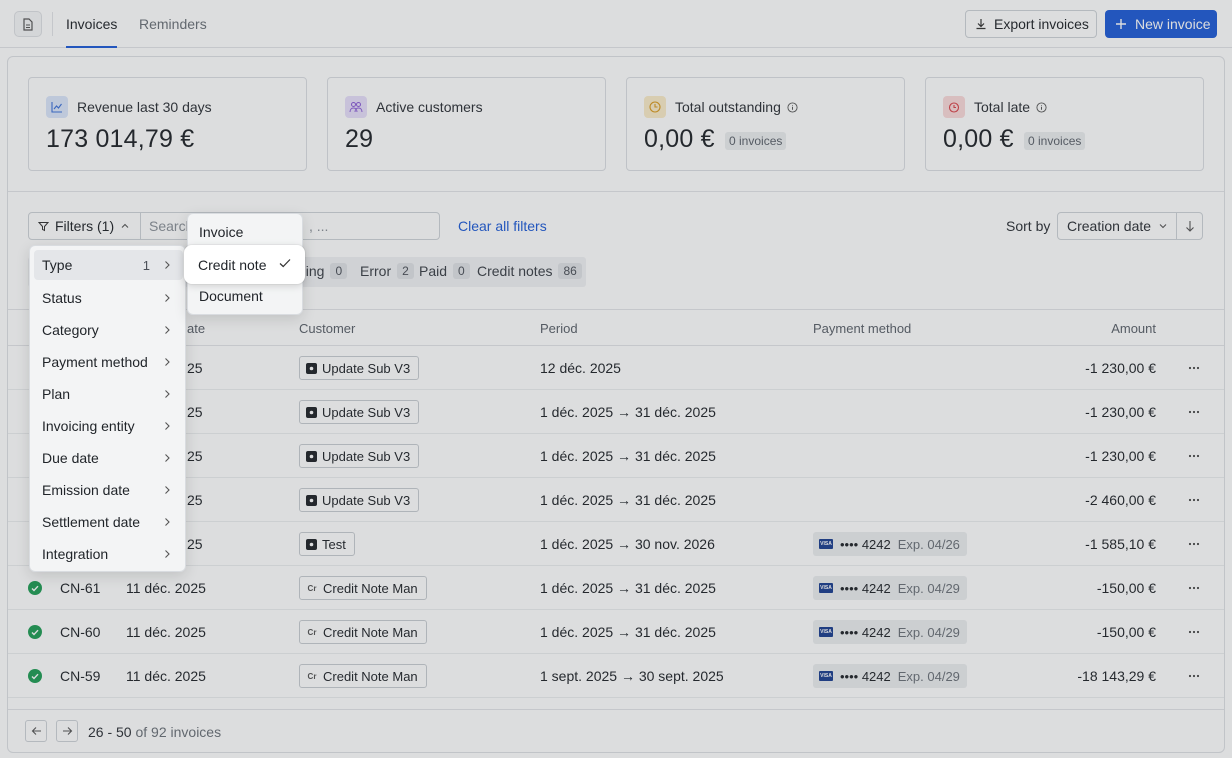 The image size is (1232, 758). What do you see at coordinates (56, 394) in the screenshot?
I see `filter-menu-label: Plan` at bounding box center [56, 394].